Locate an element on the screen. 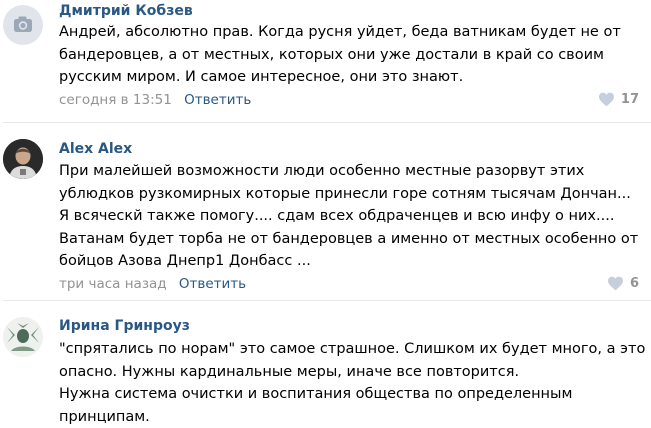  comment-meta: сегодня в 13:51 Ответить is located at coordinates (155, 100).